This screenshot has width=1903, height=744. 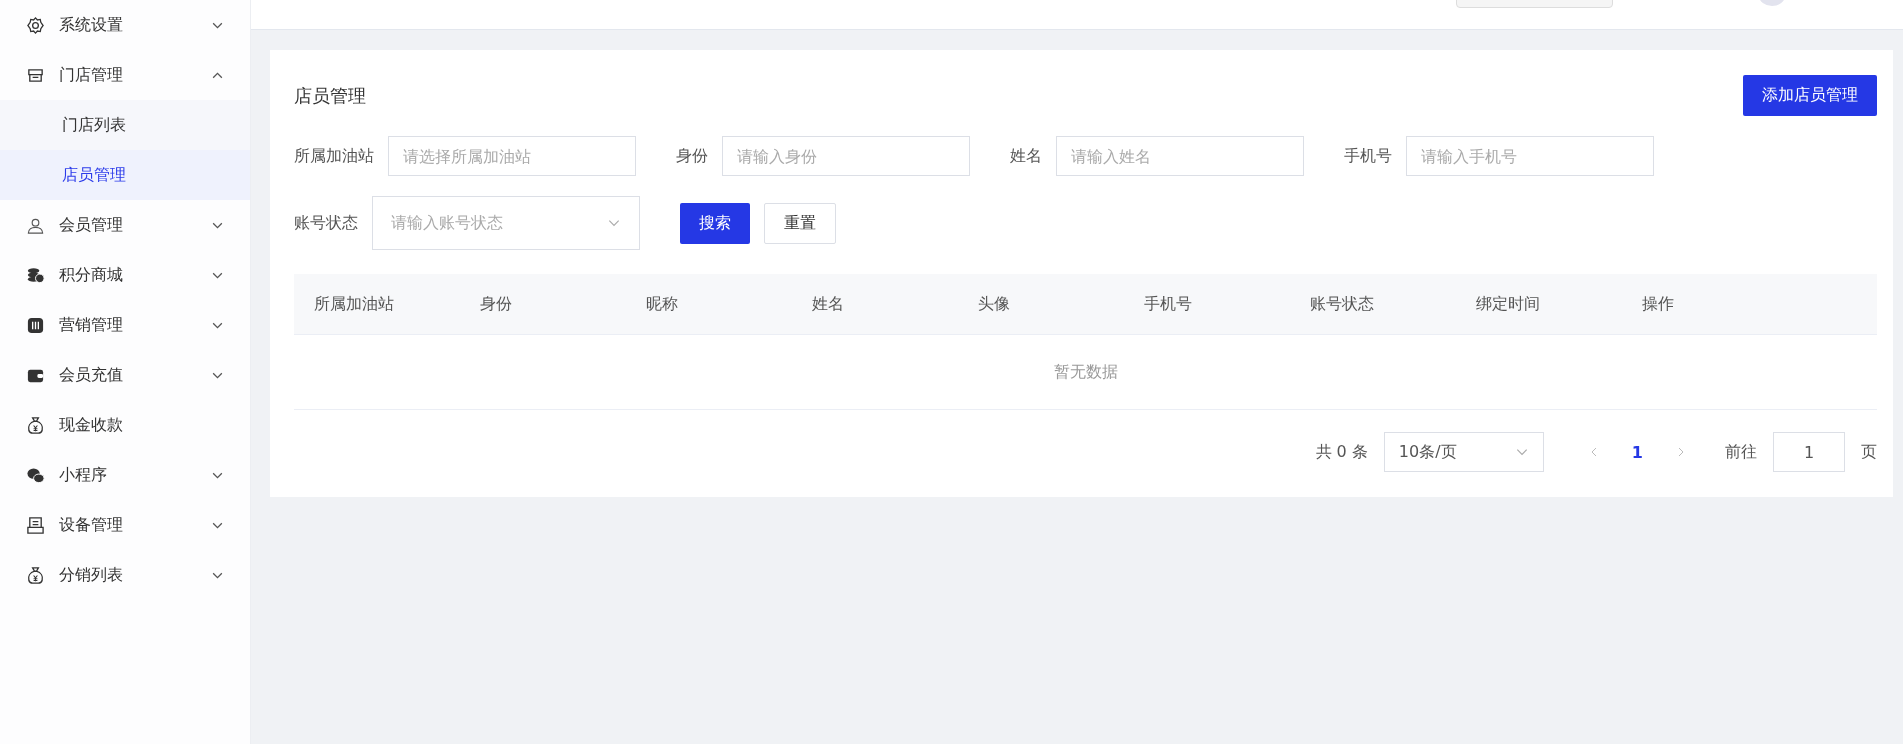 What do you see at coordinates (125, 275) in the screenshot?
I see `menu-item: 积分商城` at bounding box center [125, 275].